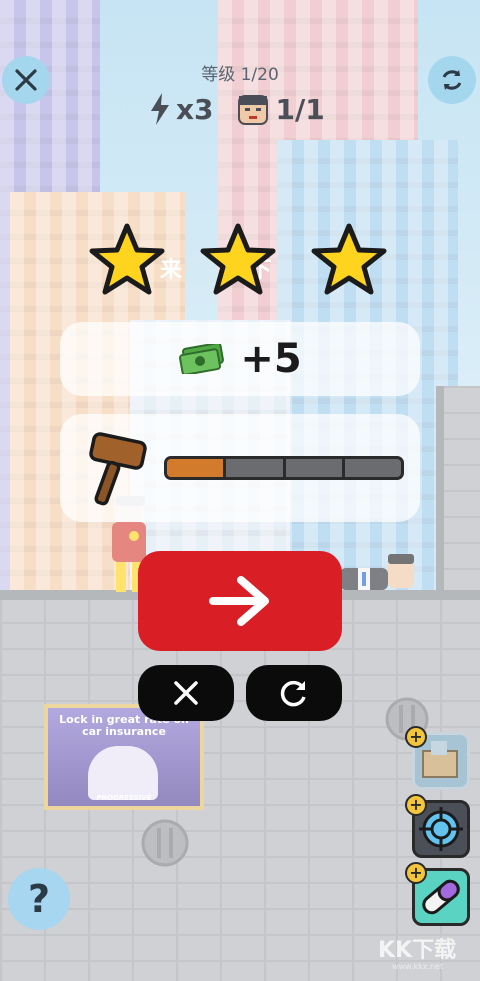 This screenshot has height=981, width=480. I want to click on restart-icon, so click(293, 693).